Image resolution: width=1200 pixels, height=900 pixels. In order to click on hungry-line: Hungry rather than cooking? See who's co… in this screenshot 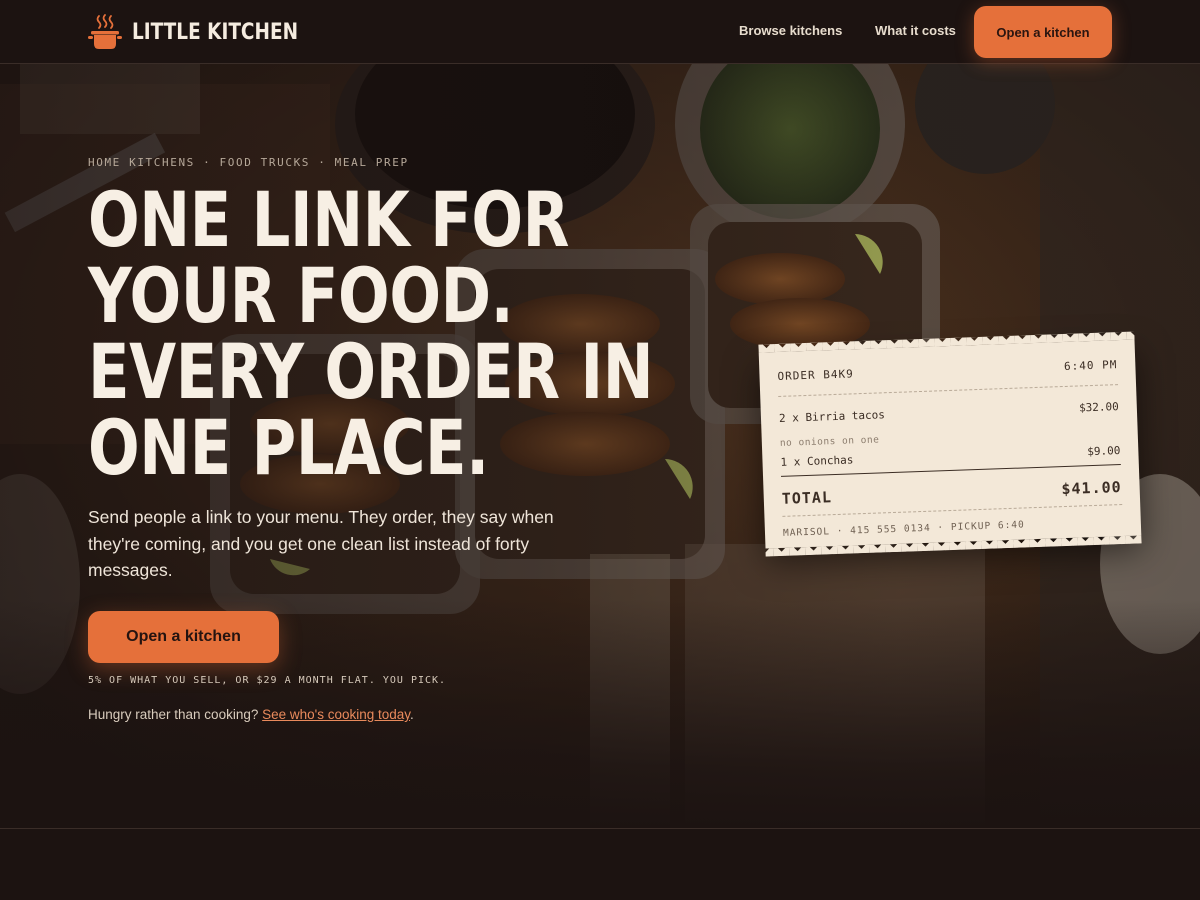, I will do `click(251, 714)`.